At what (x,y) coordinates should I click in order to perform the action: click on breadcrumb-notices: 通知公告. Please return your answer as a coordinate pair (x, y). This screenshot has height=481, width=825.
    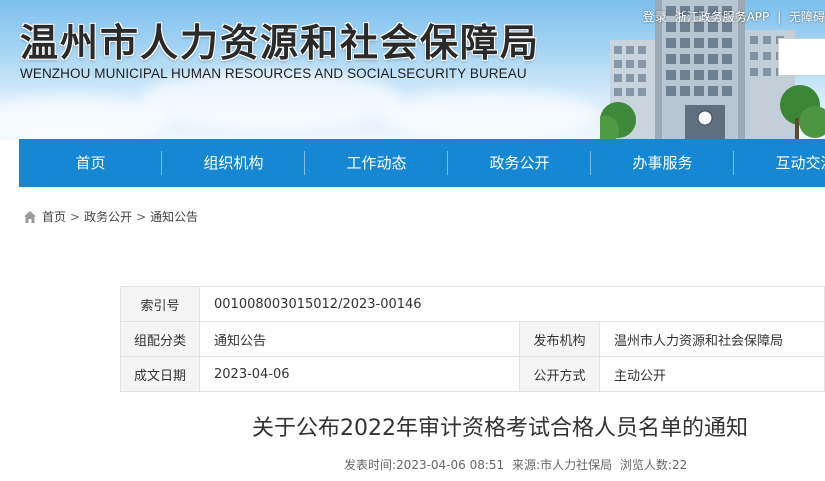
    Looking at the image, I should click on (174, 216).